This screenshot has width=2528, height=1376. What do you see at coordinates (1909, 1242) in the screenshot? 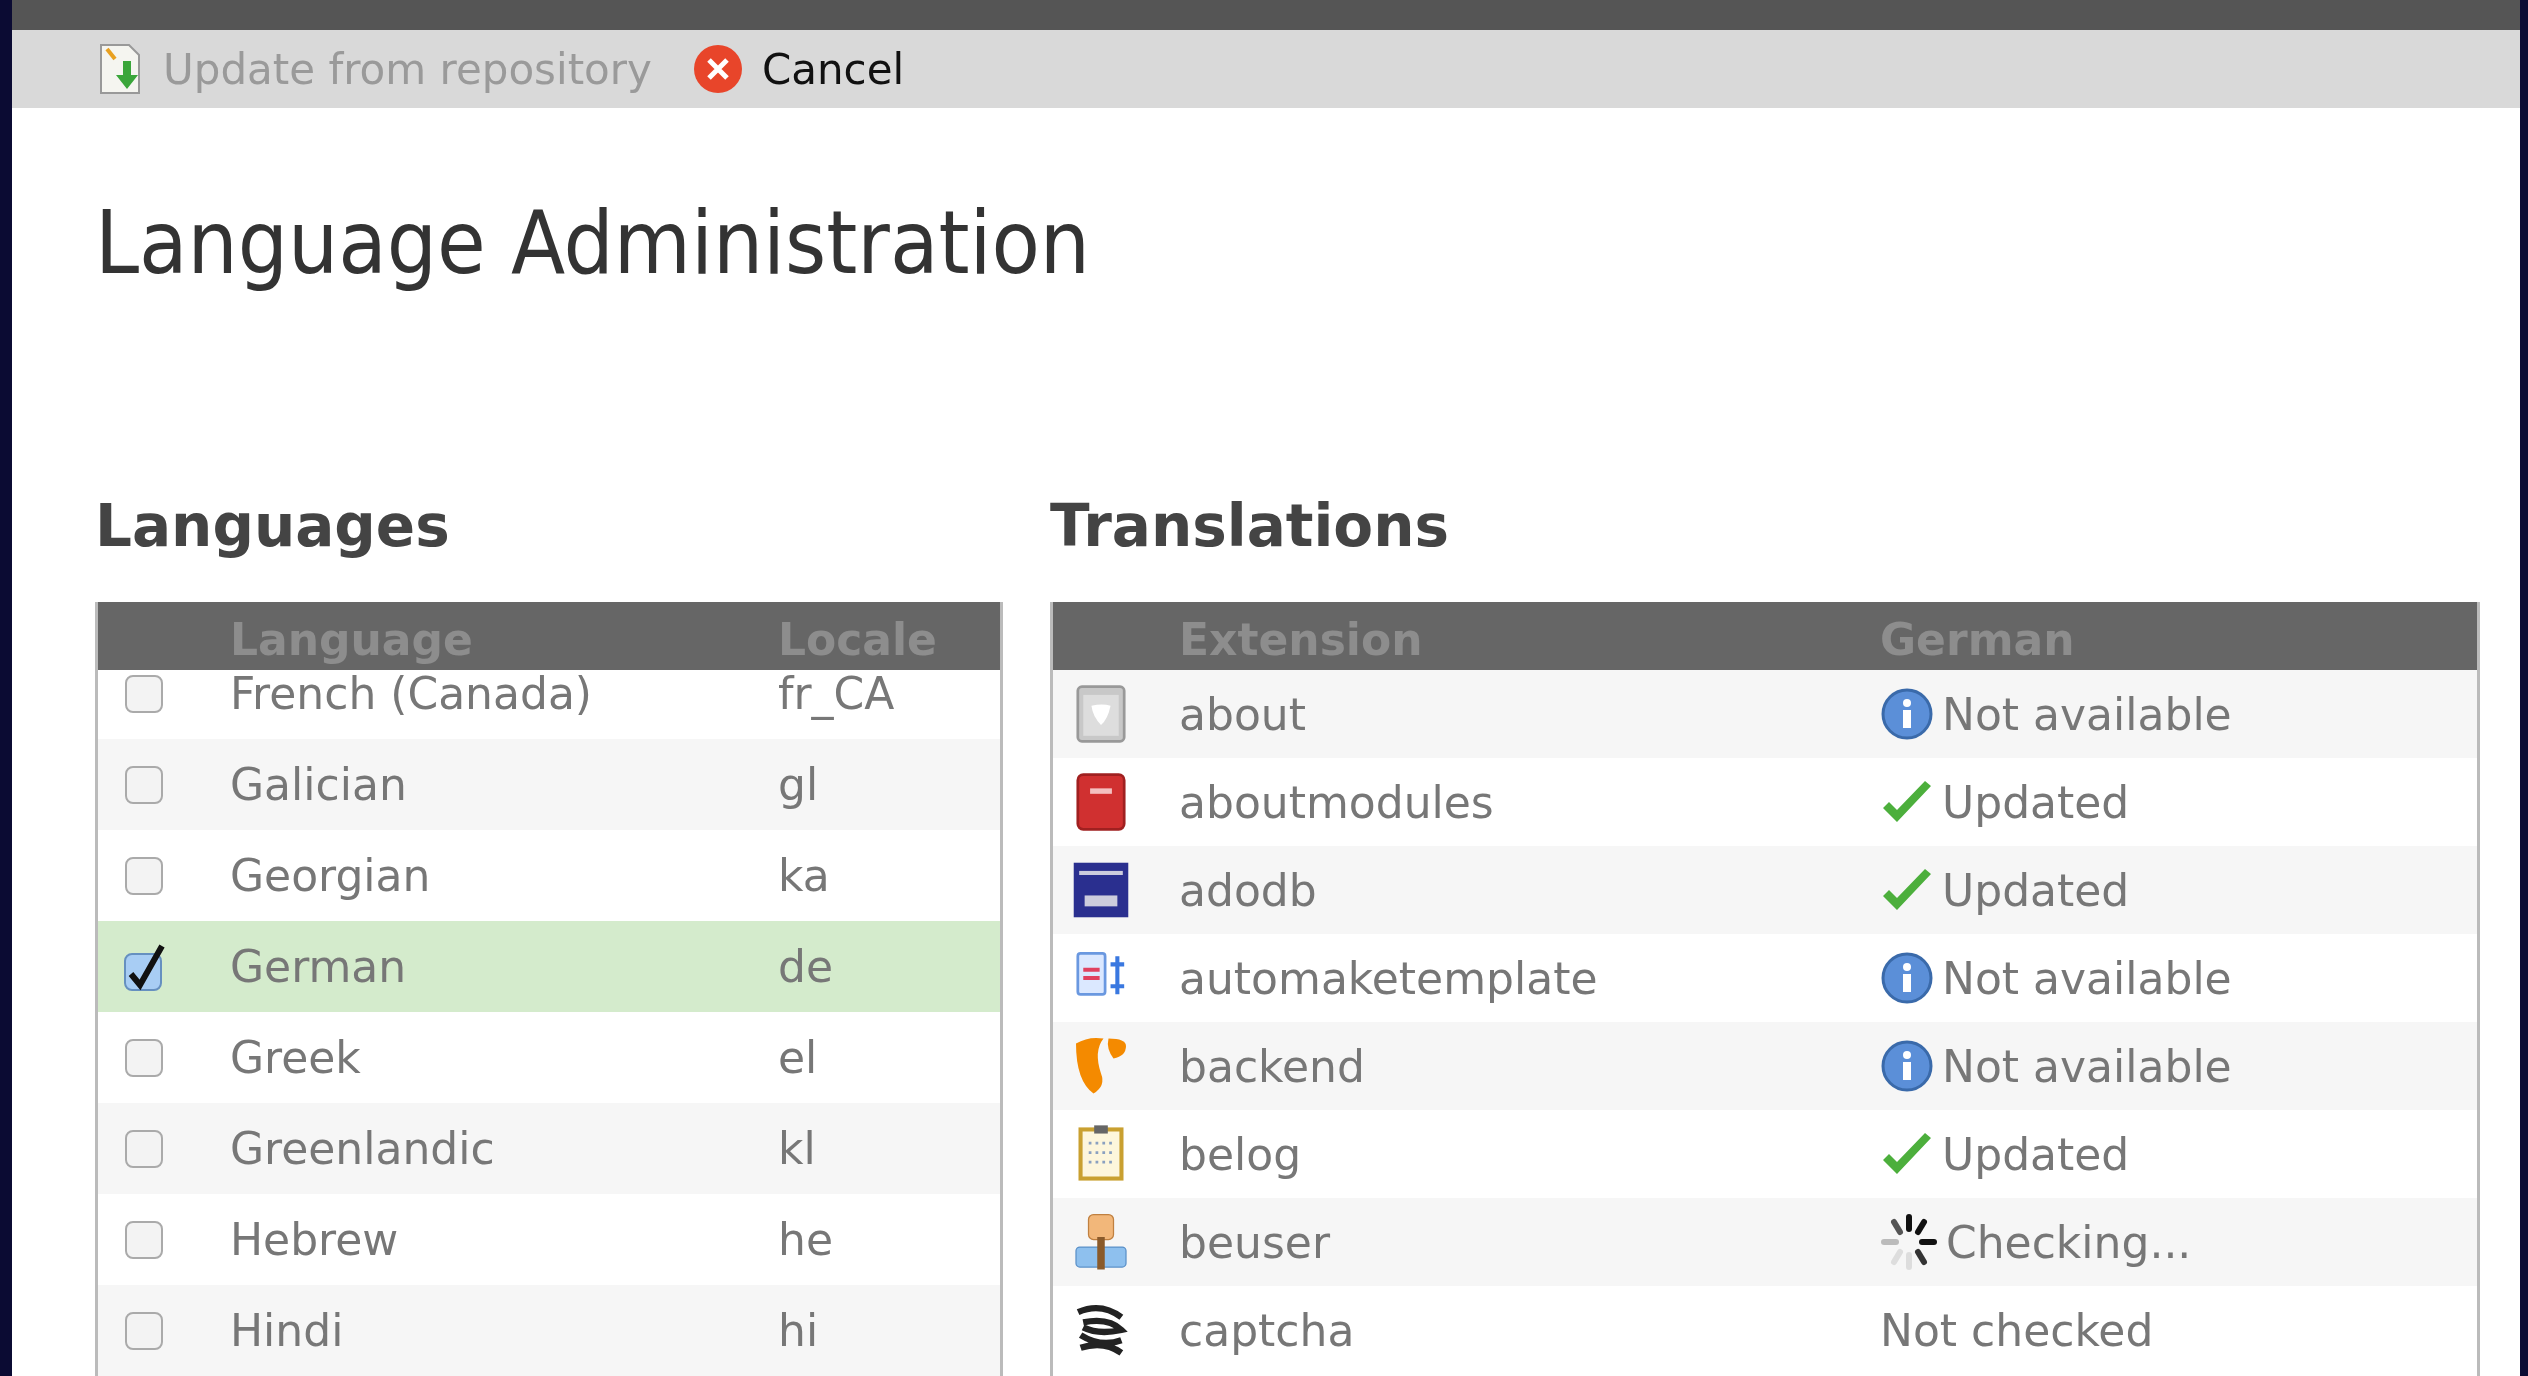
I see `spinner-icon` at bounding box center [1909, 1242].